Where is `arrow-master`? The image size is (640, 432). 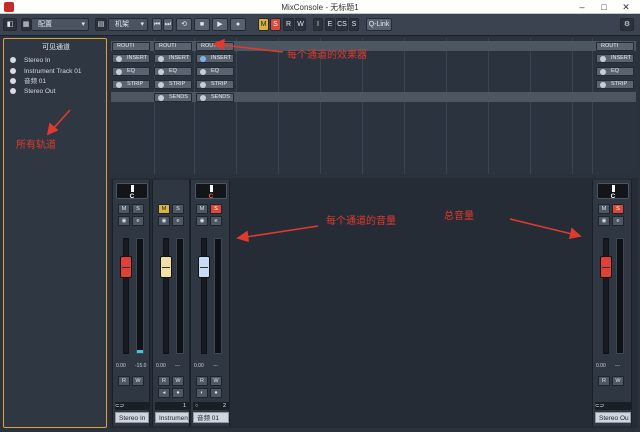 arrow-master is located at coordinates (541, 226).